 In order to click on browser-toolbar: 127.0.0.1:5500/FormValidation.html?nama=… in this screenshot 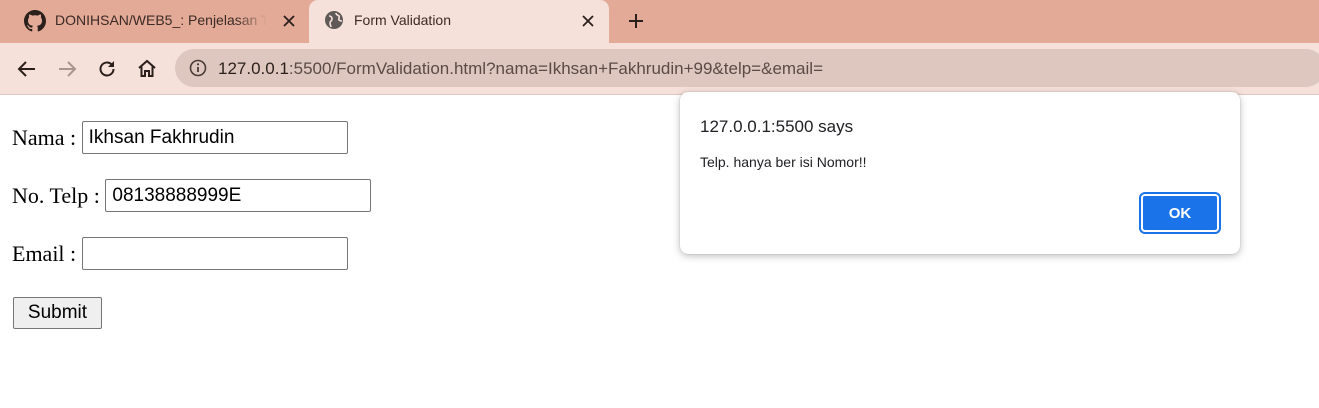, I will do `click(659, 69)`.